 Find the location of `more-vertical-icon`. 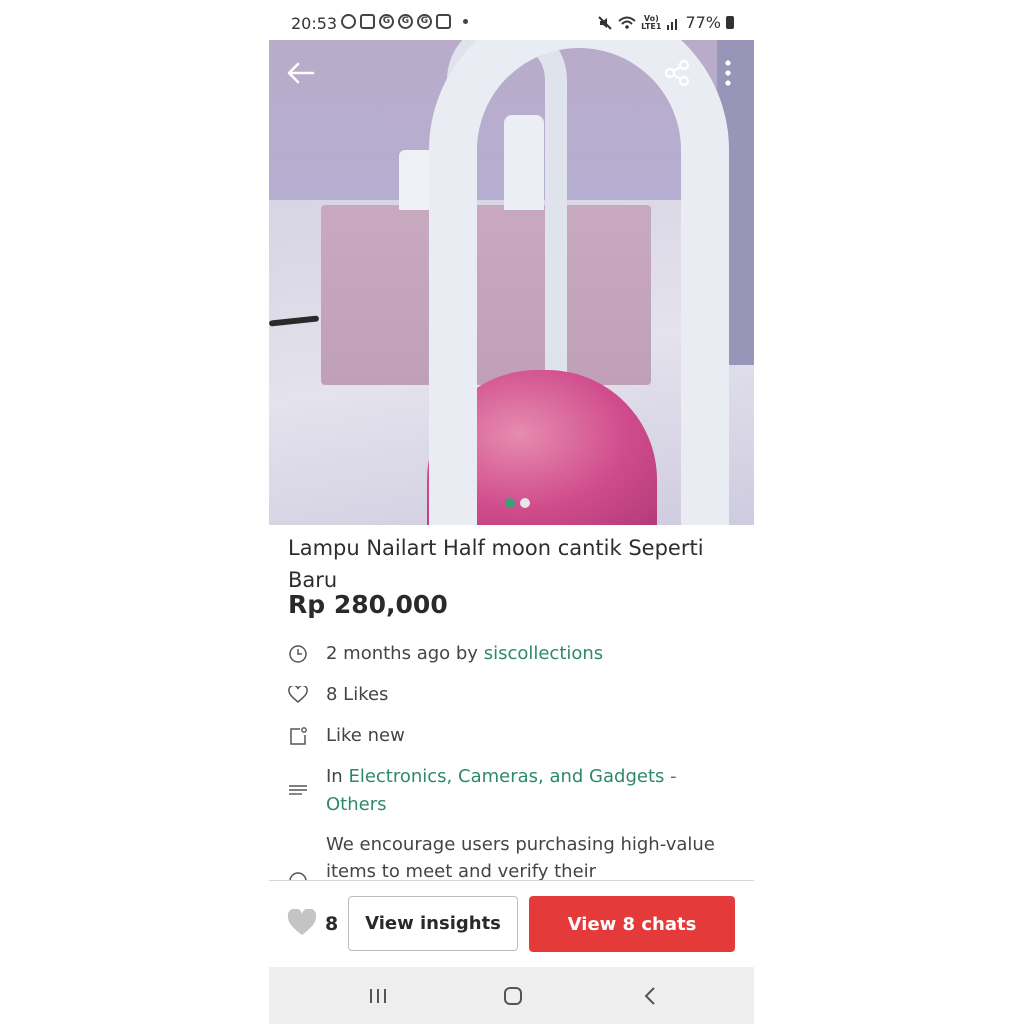

more-vertical-icon is located at coordinates (728, 73).